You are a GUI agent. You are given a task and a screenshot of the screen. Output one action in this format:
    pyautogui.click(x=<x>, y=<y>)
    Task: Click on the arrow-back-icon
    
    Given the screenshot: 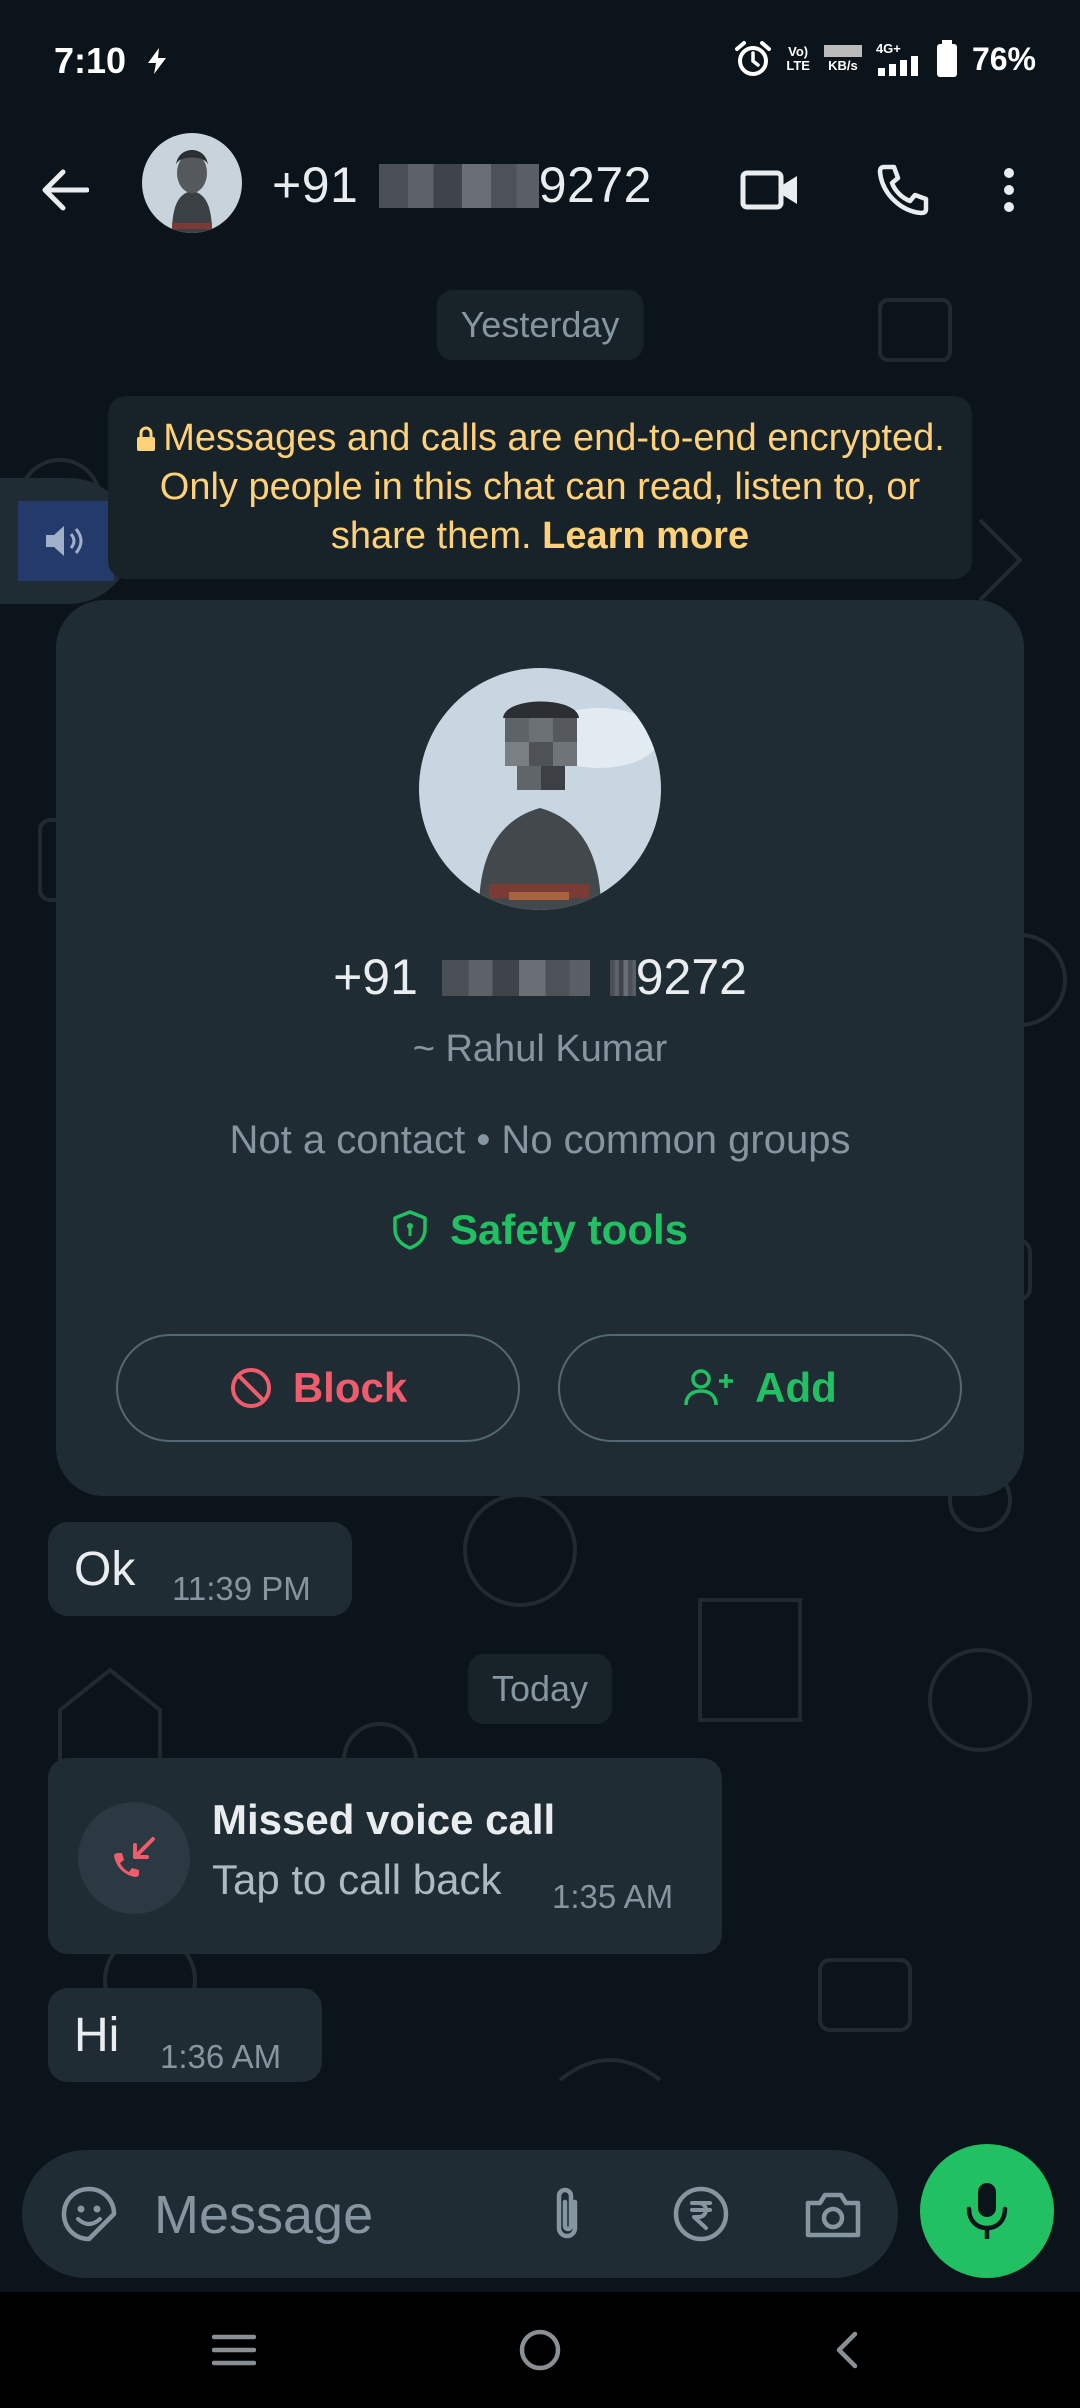 What is the action you would take?
    pyautogui.click(x=65, y=190)
    